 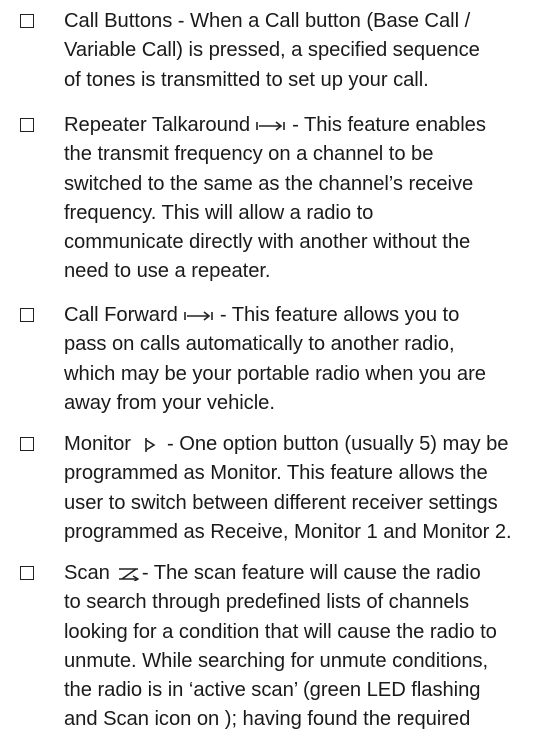 I want to click on call-forward-arrow-icon, so click(x=199, y=316).